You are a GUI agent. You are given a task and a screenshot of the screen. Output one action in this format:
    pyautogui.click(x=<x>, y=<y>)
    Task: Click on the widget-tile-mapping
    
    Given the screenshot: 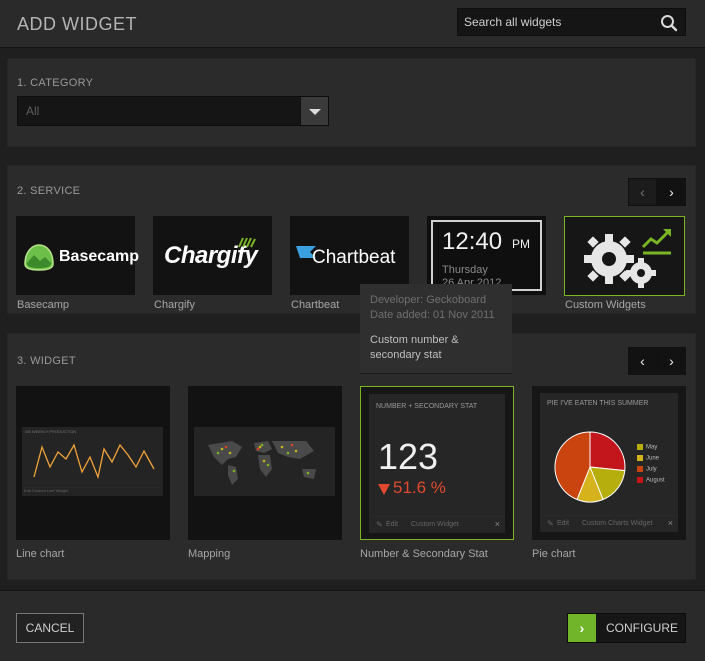 What is the action you would take?
    pyautogui.click(x=265, y=463)
    